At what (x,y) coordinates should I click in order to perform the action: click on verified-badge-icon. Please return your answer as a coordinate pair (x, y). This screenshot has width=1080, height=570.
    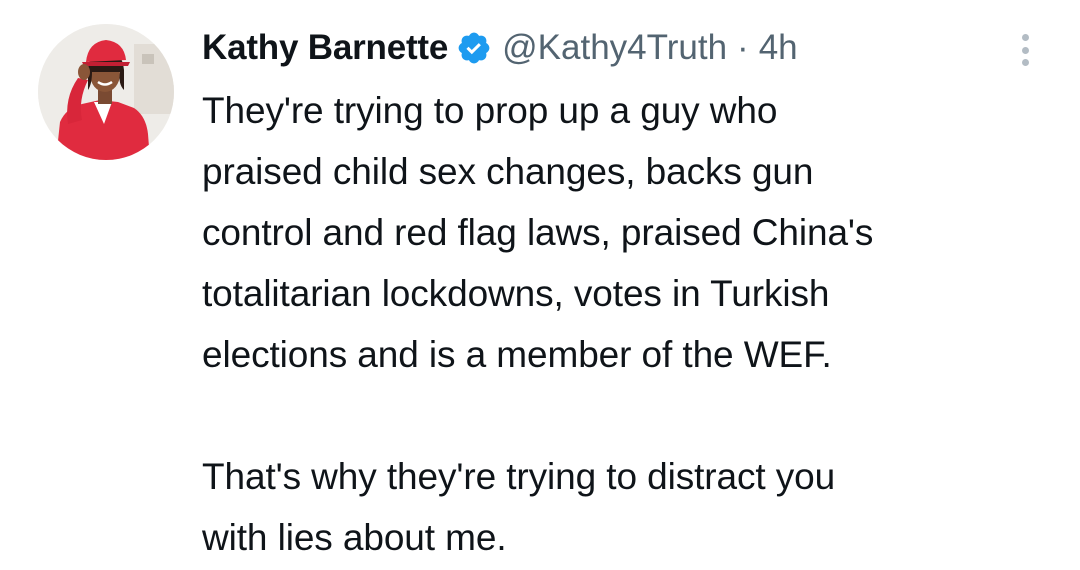
    Looking at the image, I should click on (474, 48).